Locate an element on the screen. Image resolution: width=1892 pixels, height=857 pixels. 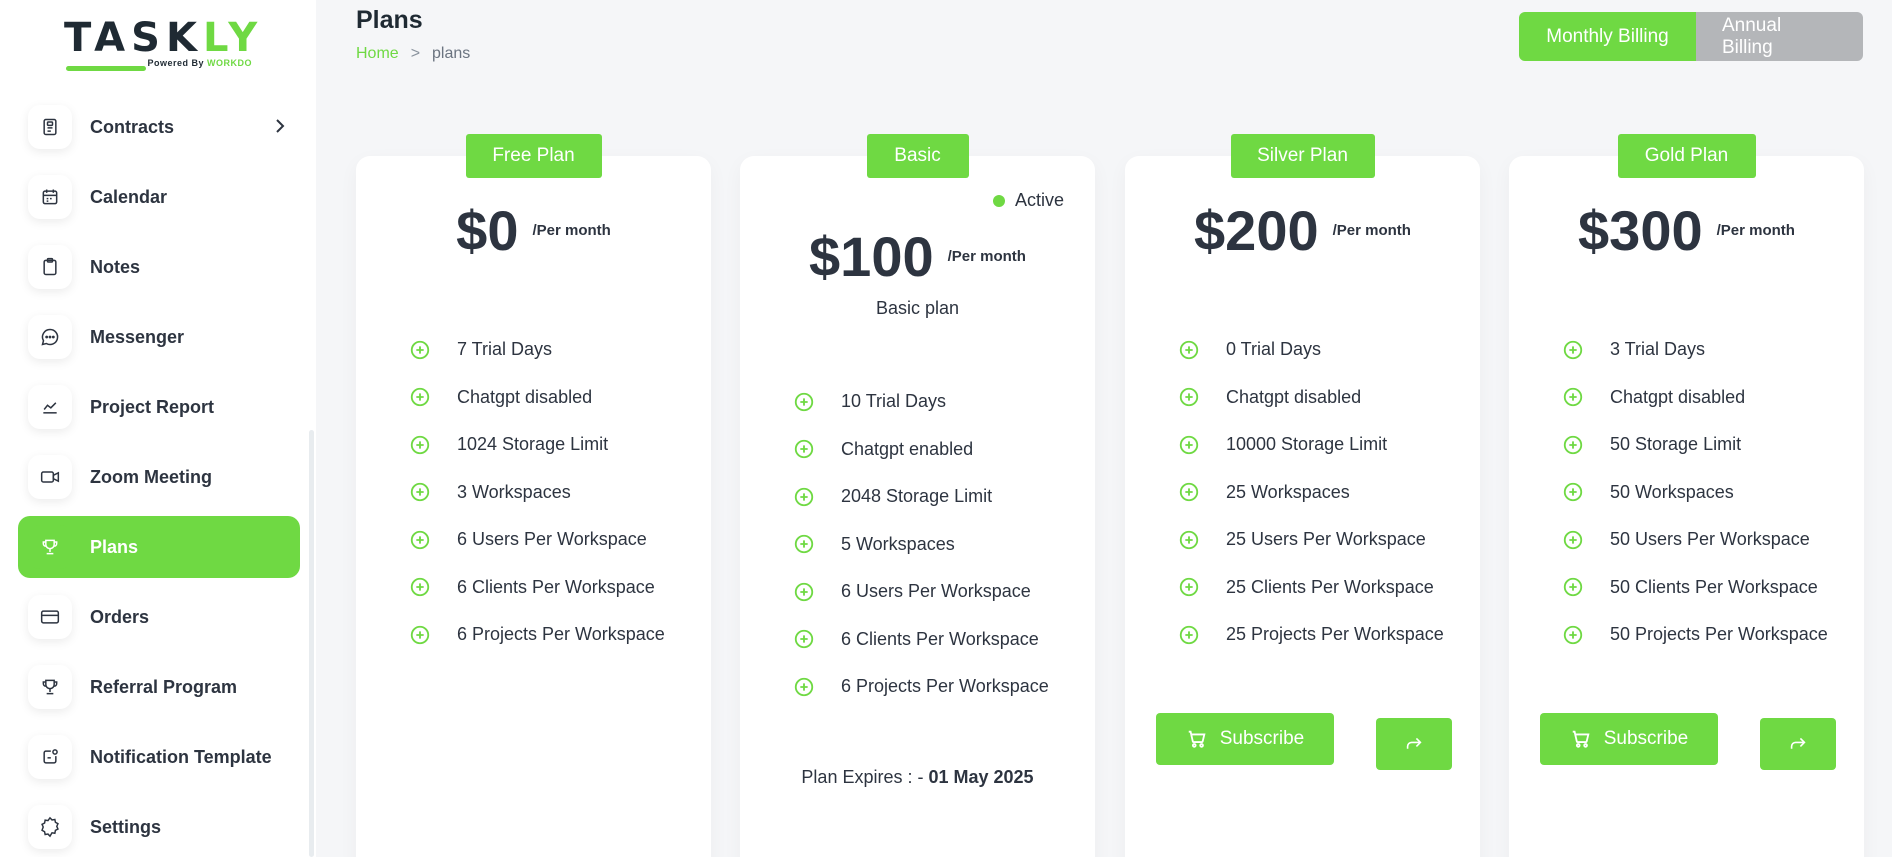
video-icon is located at coordinates (50, 477).